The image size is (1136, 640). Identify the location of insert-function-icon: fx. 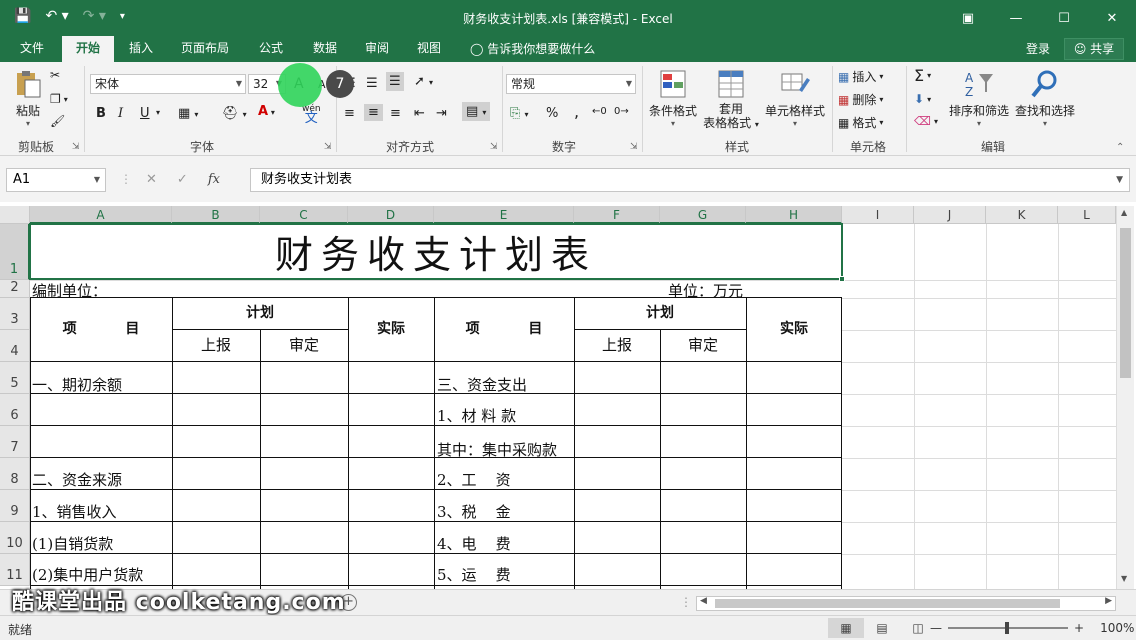
(214, 179).